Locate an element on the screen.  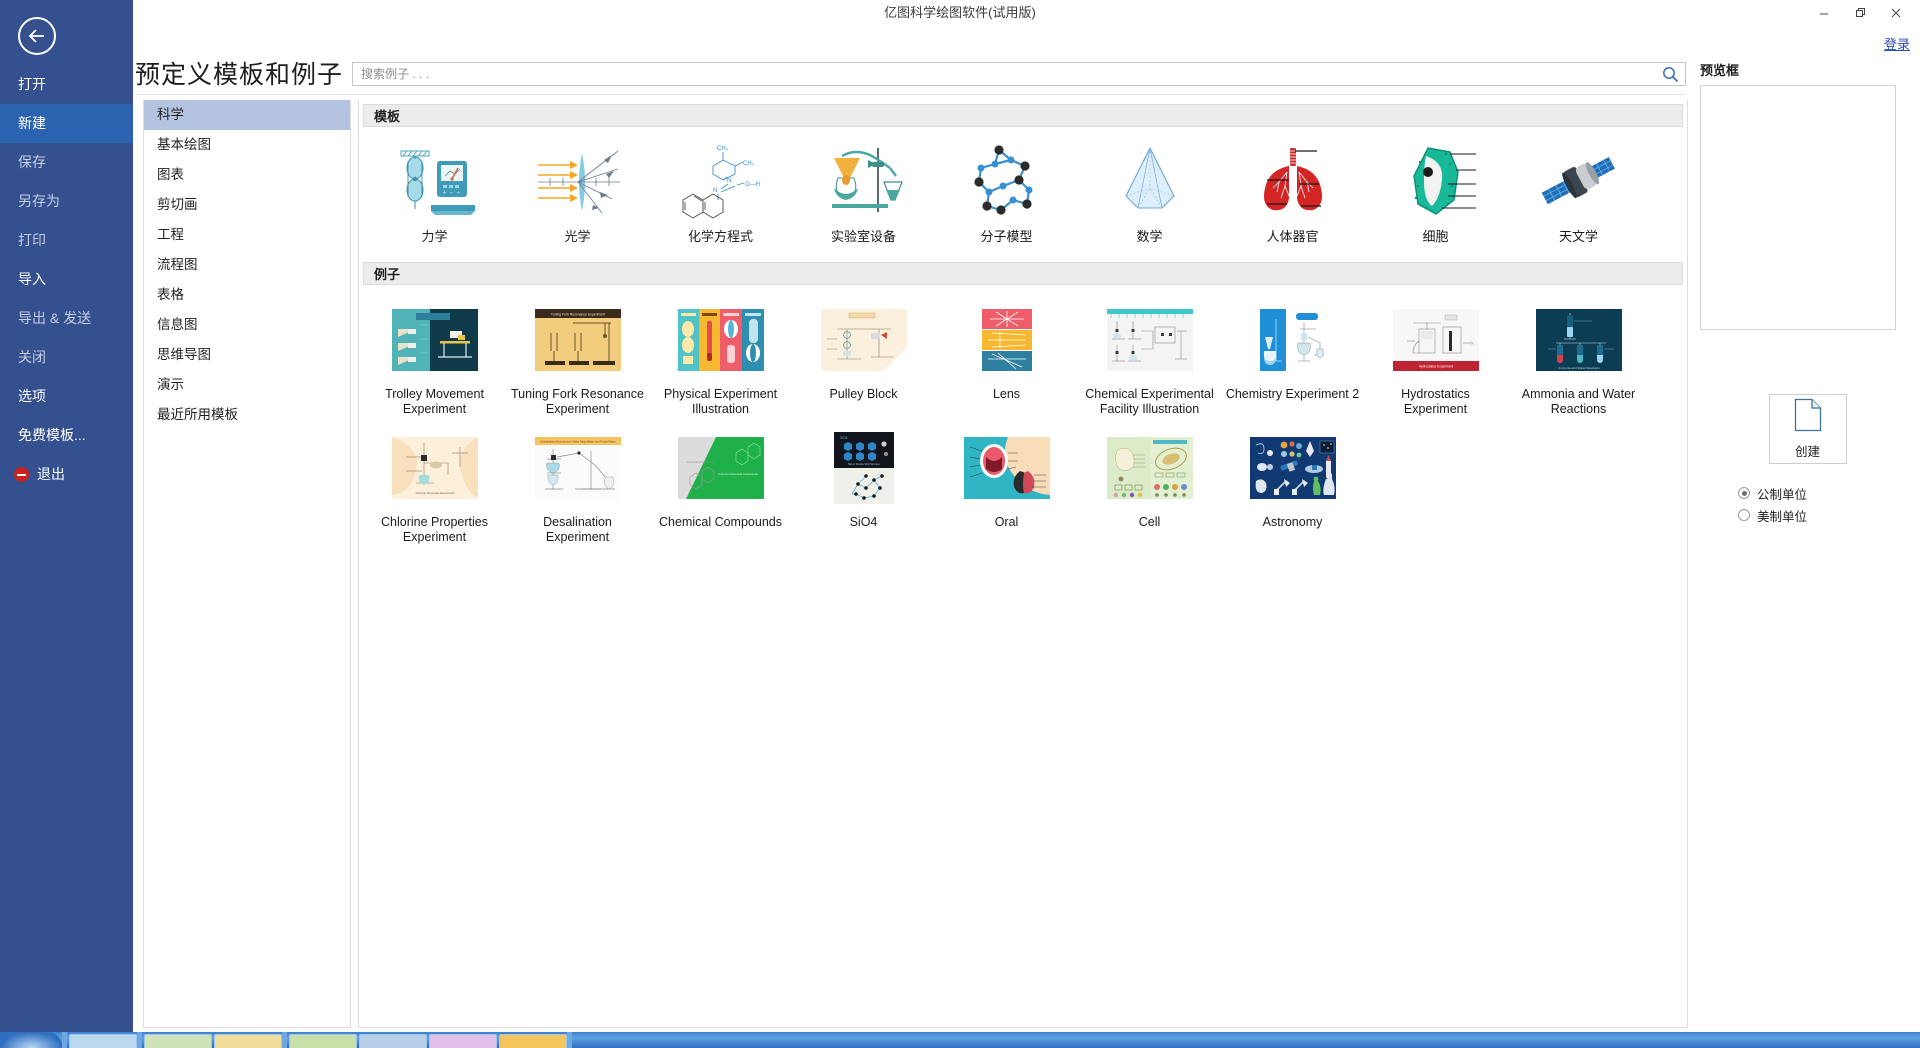
login-link: 登录 is located at coordinates (1897, 43).